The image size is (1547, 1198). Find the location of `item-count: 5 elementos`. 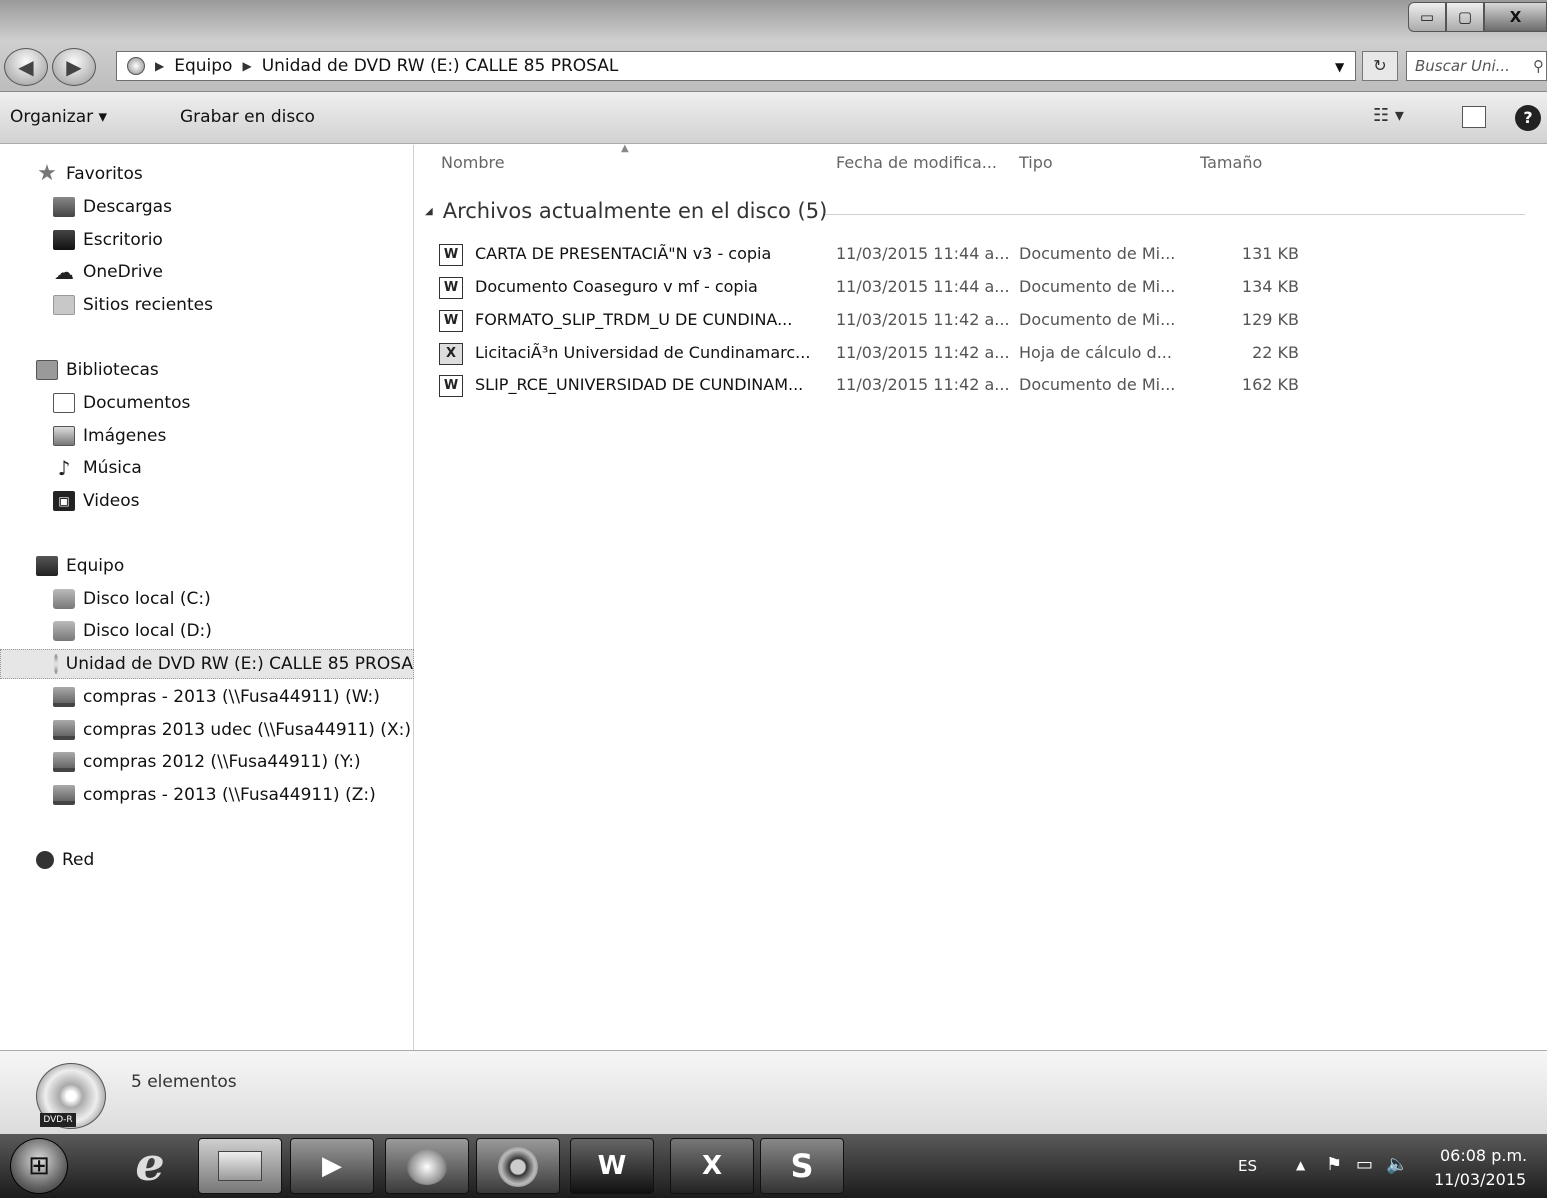

item-count: 5 elementos is located at coordinates (184, 1082).